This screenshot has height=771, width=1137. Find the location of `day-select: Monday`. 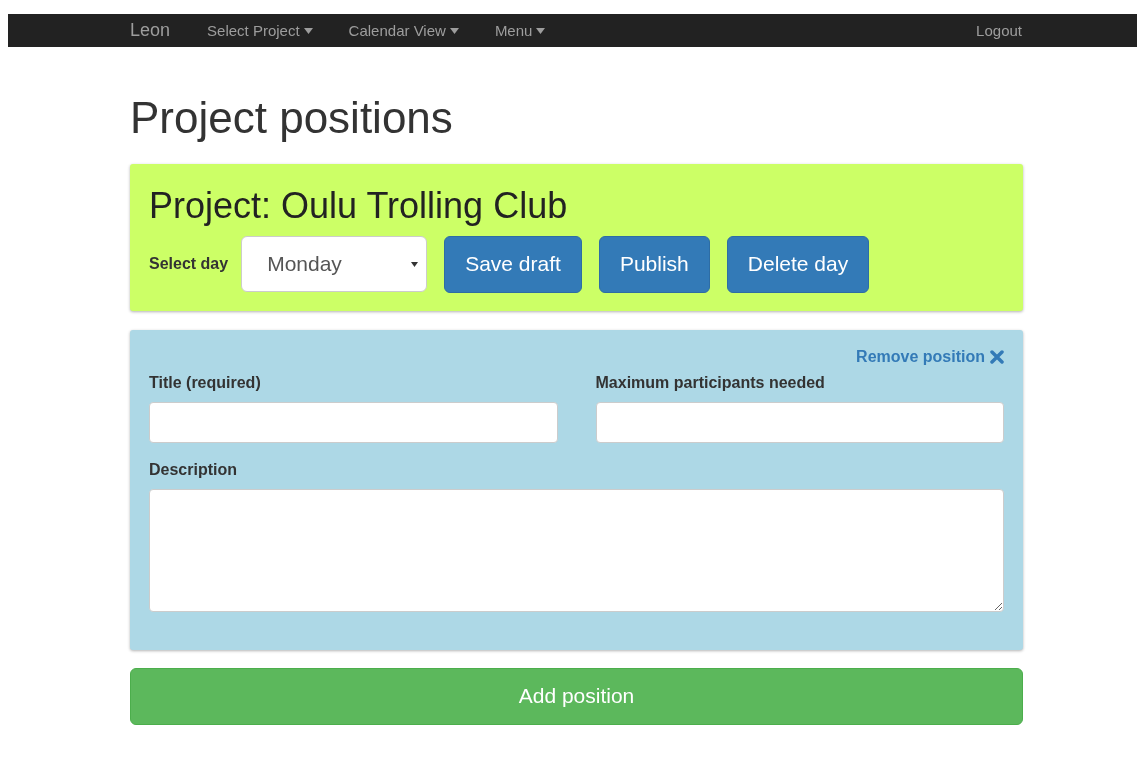

day-select: Monday is located at coordinates (334, 264).